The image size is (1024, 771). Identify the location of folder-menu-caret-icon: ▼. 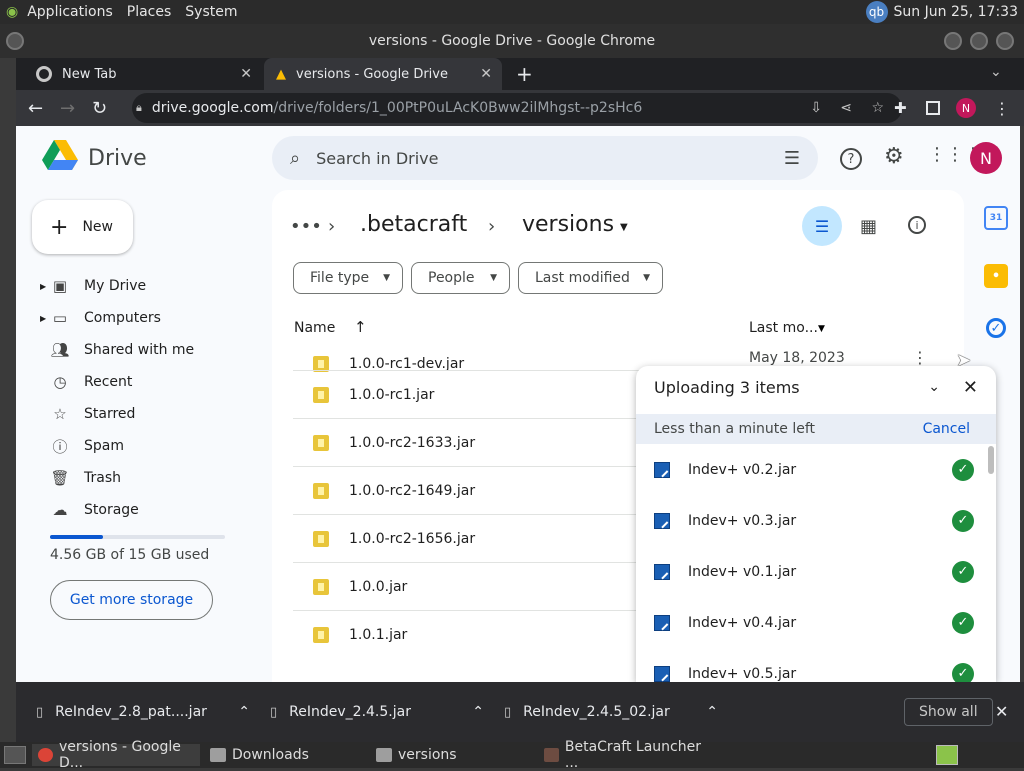
(624, 227).